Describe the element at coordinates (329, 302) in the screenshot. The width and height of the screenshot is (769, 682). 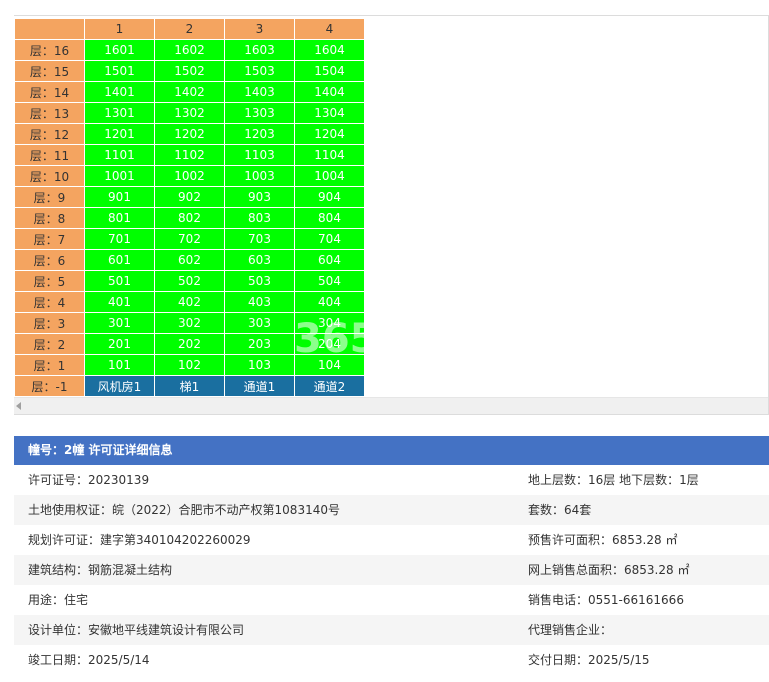
I see `unit-cell: 404` at that location.